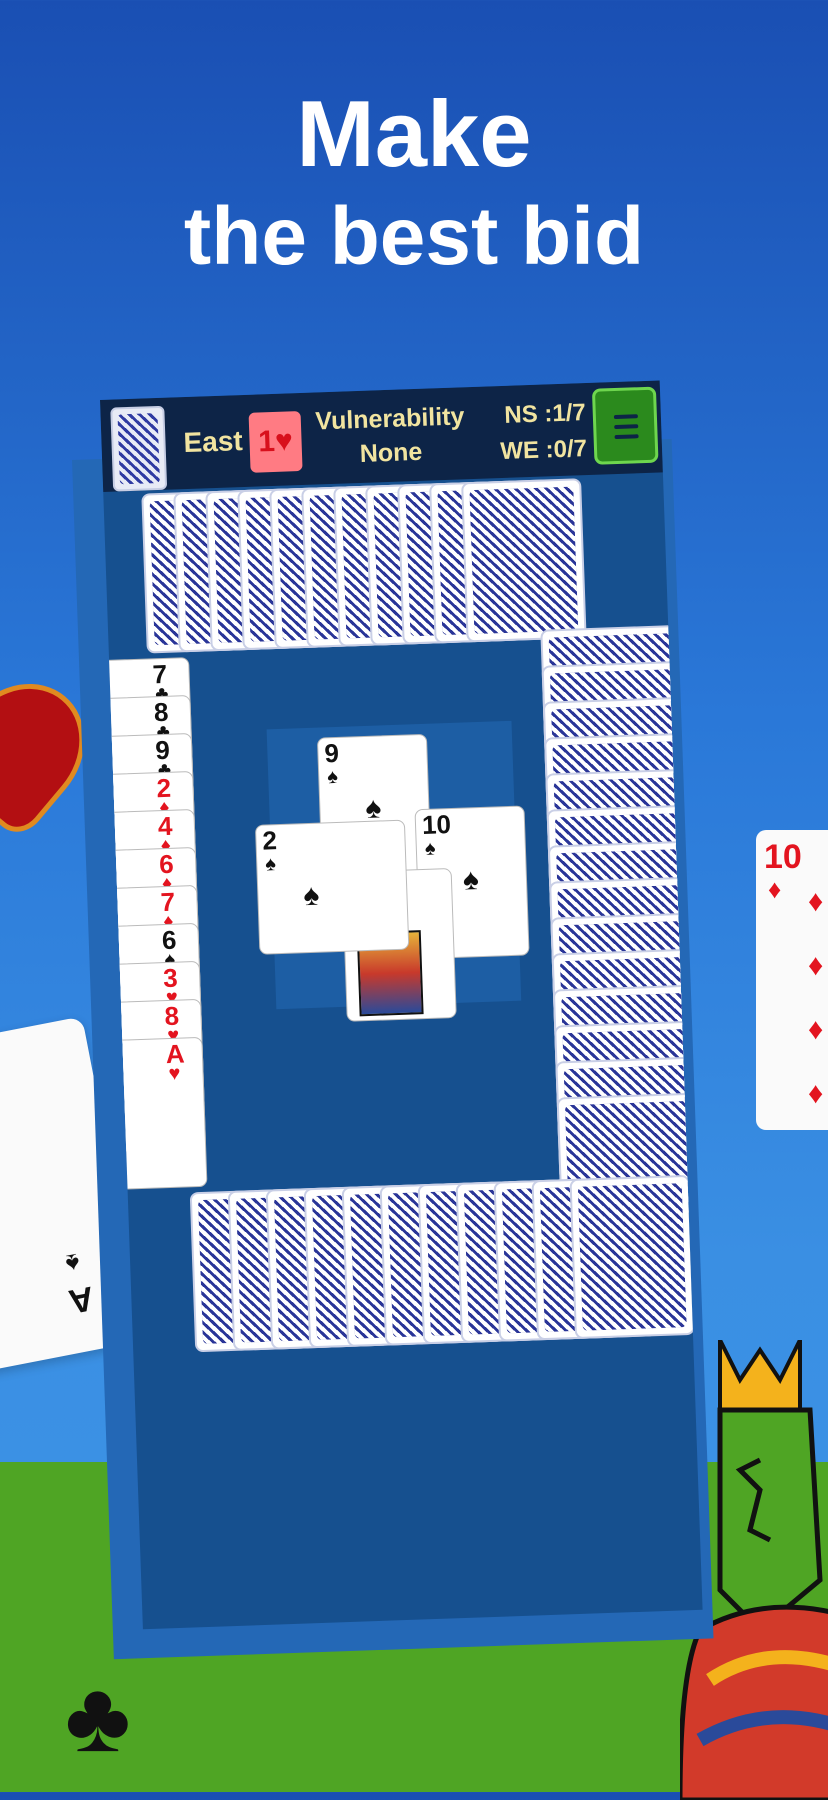 The width and height of the screenshot is (828, 1800). Describe the element at coordinates (536, 432) in the screenshot. I see `score-info: NS :1/7 WE :0/7` at that location.